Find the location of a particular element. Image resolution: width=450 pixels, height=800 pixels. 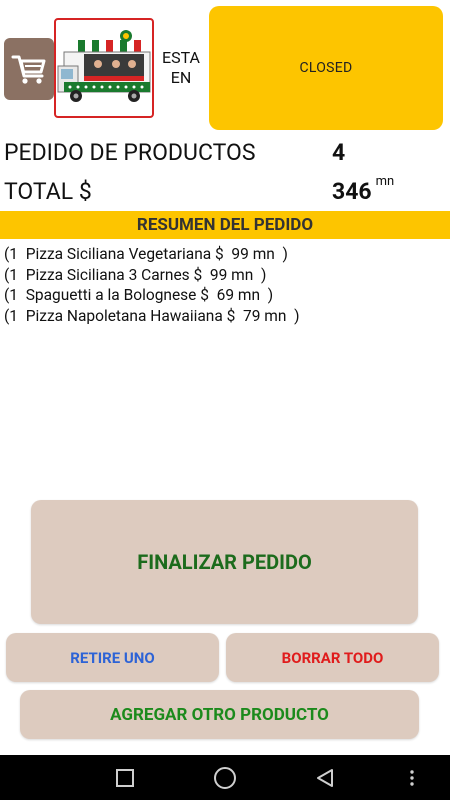

total-value: 346 is located at coordinates (352, 191).